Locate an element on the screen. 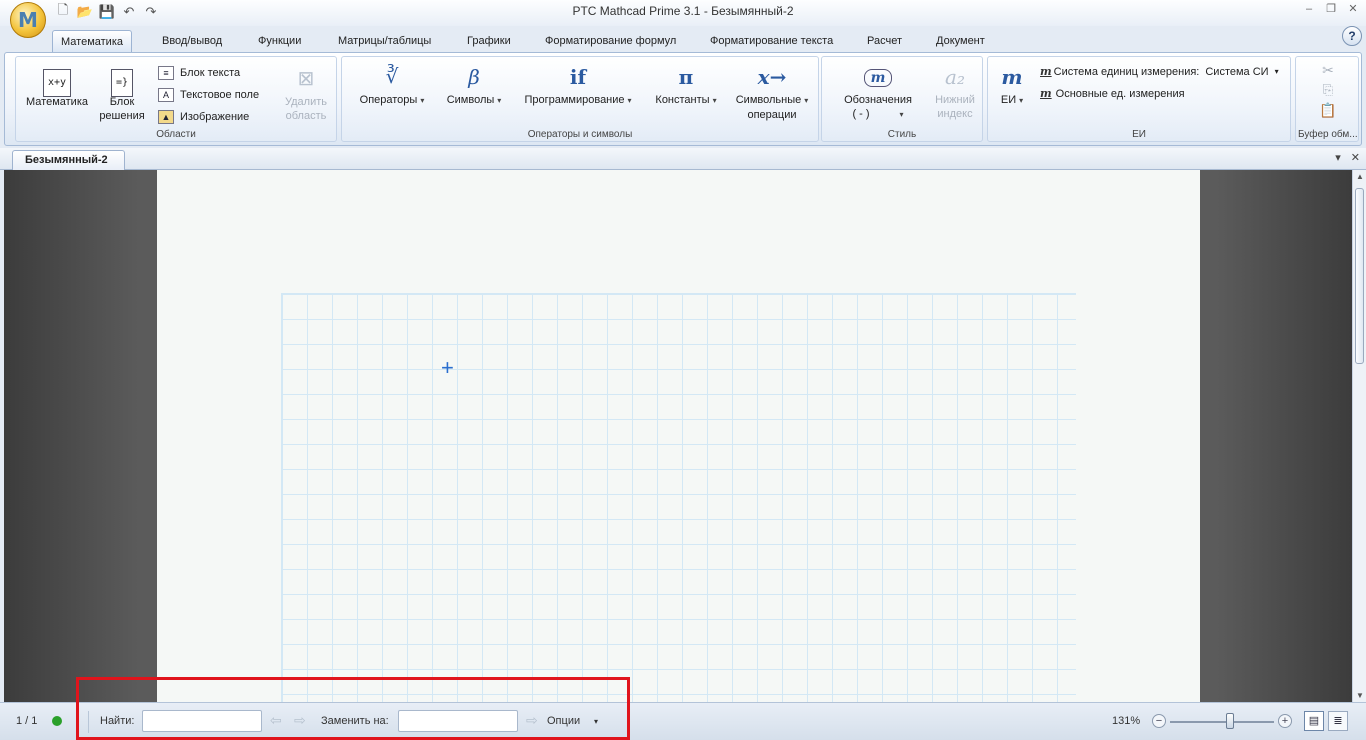  image-button: ▲ Изображение is located at coordinates (203, 117).